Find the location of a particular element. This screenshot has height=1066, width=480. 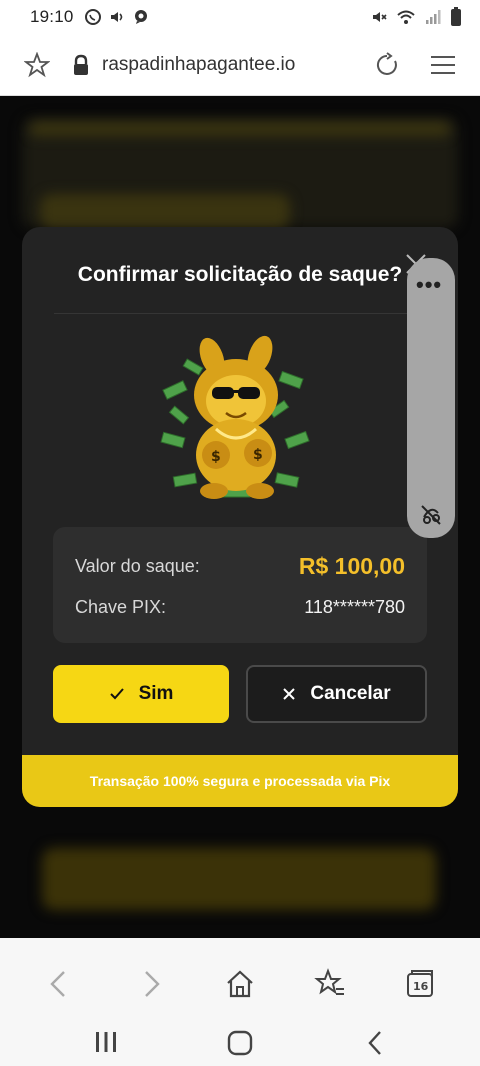

x-icon is located at coordinates (289, 694).